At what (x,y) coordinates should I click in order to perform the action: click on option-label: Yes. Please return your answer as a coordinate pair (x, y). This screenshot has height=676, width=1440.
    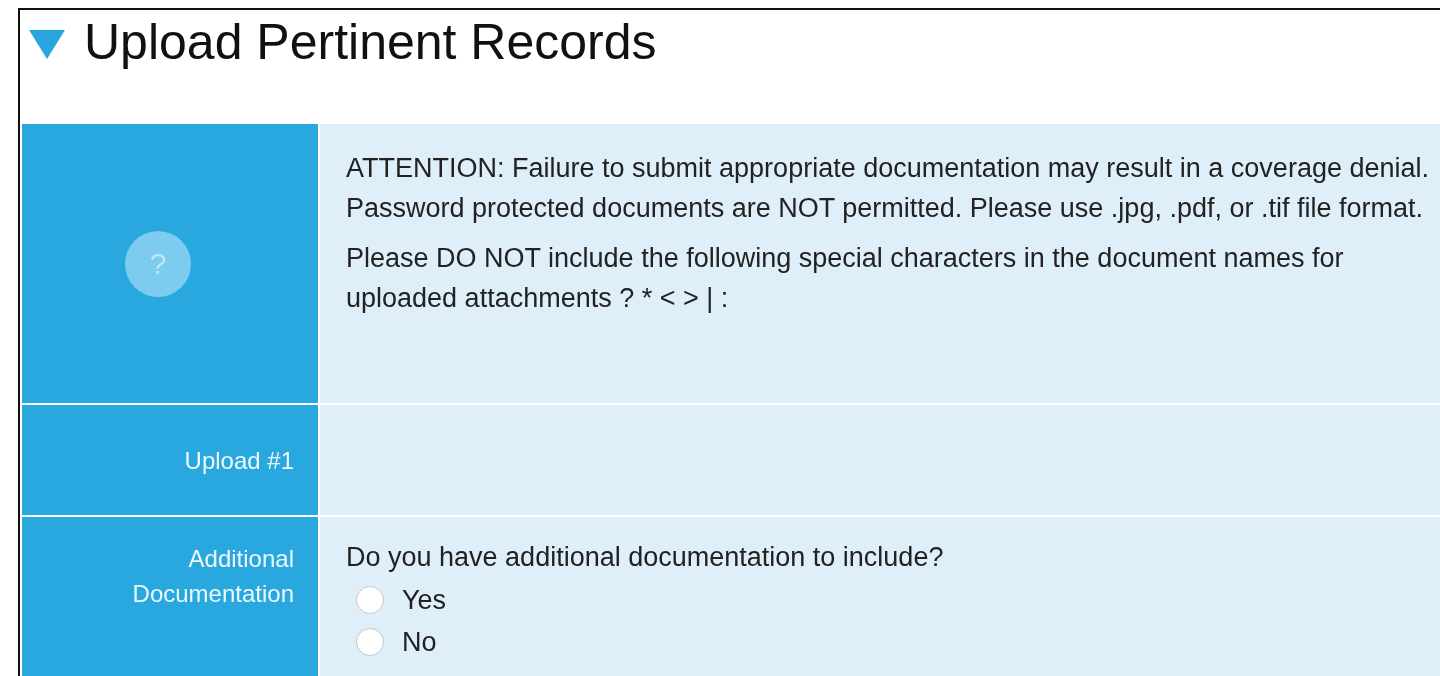
    Looking at the image, I should click on (424, 600).